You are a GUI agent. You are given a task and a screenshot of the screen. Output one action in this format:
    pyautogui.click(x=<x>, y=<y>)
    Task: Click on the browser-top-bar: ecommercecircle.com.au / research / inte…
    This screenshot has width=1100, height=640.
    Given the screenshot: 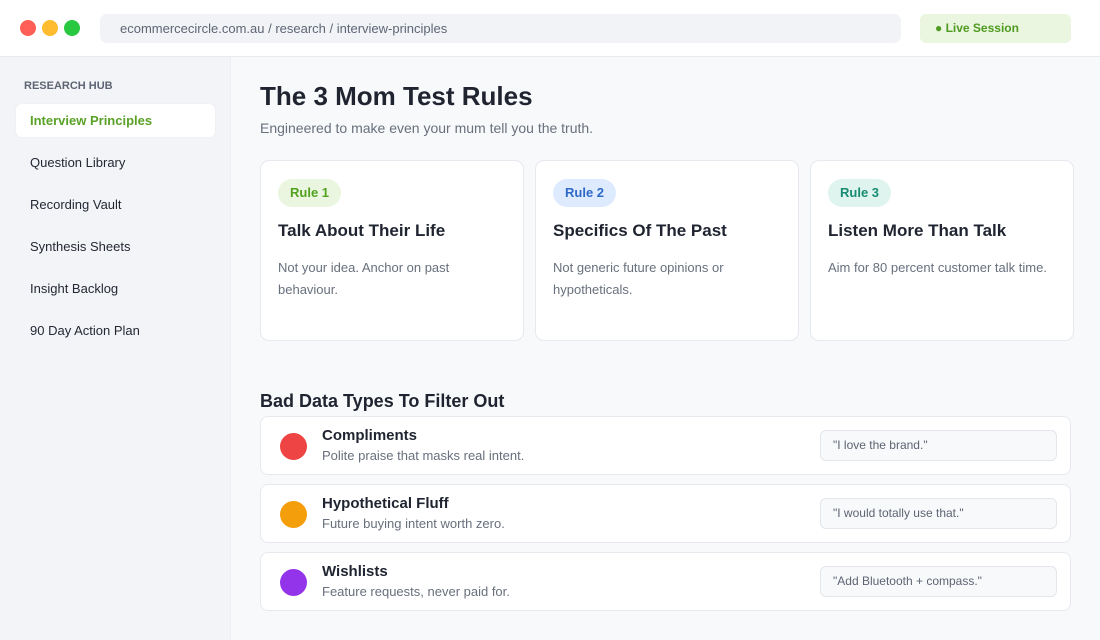 What is the action you would take?
    pyautogui.click(x=550, y=28)
    